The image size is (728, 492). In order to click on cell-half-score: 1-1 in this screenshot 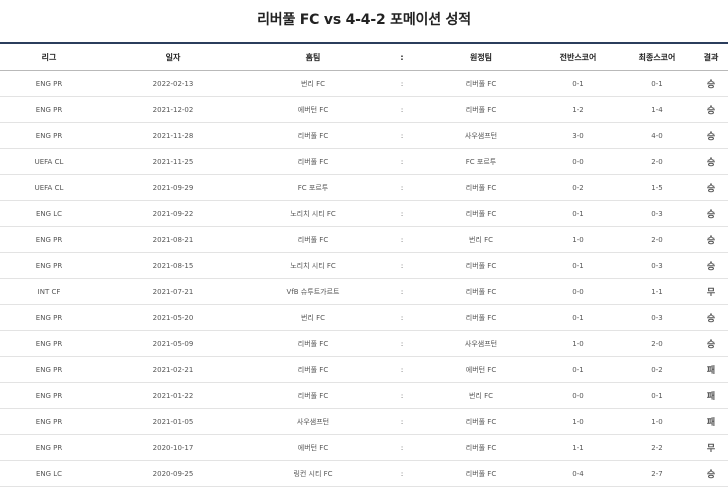, I will do `click(578, 447)`.